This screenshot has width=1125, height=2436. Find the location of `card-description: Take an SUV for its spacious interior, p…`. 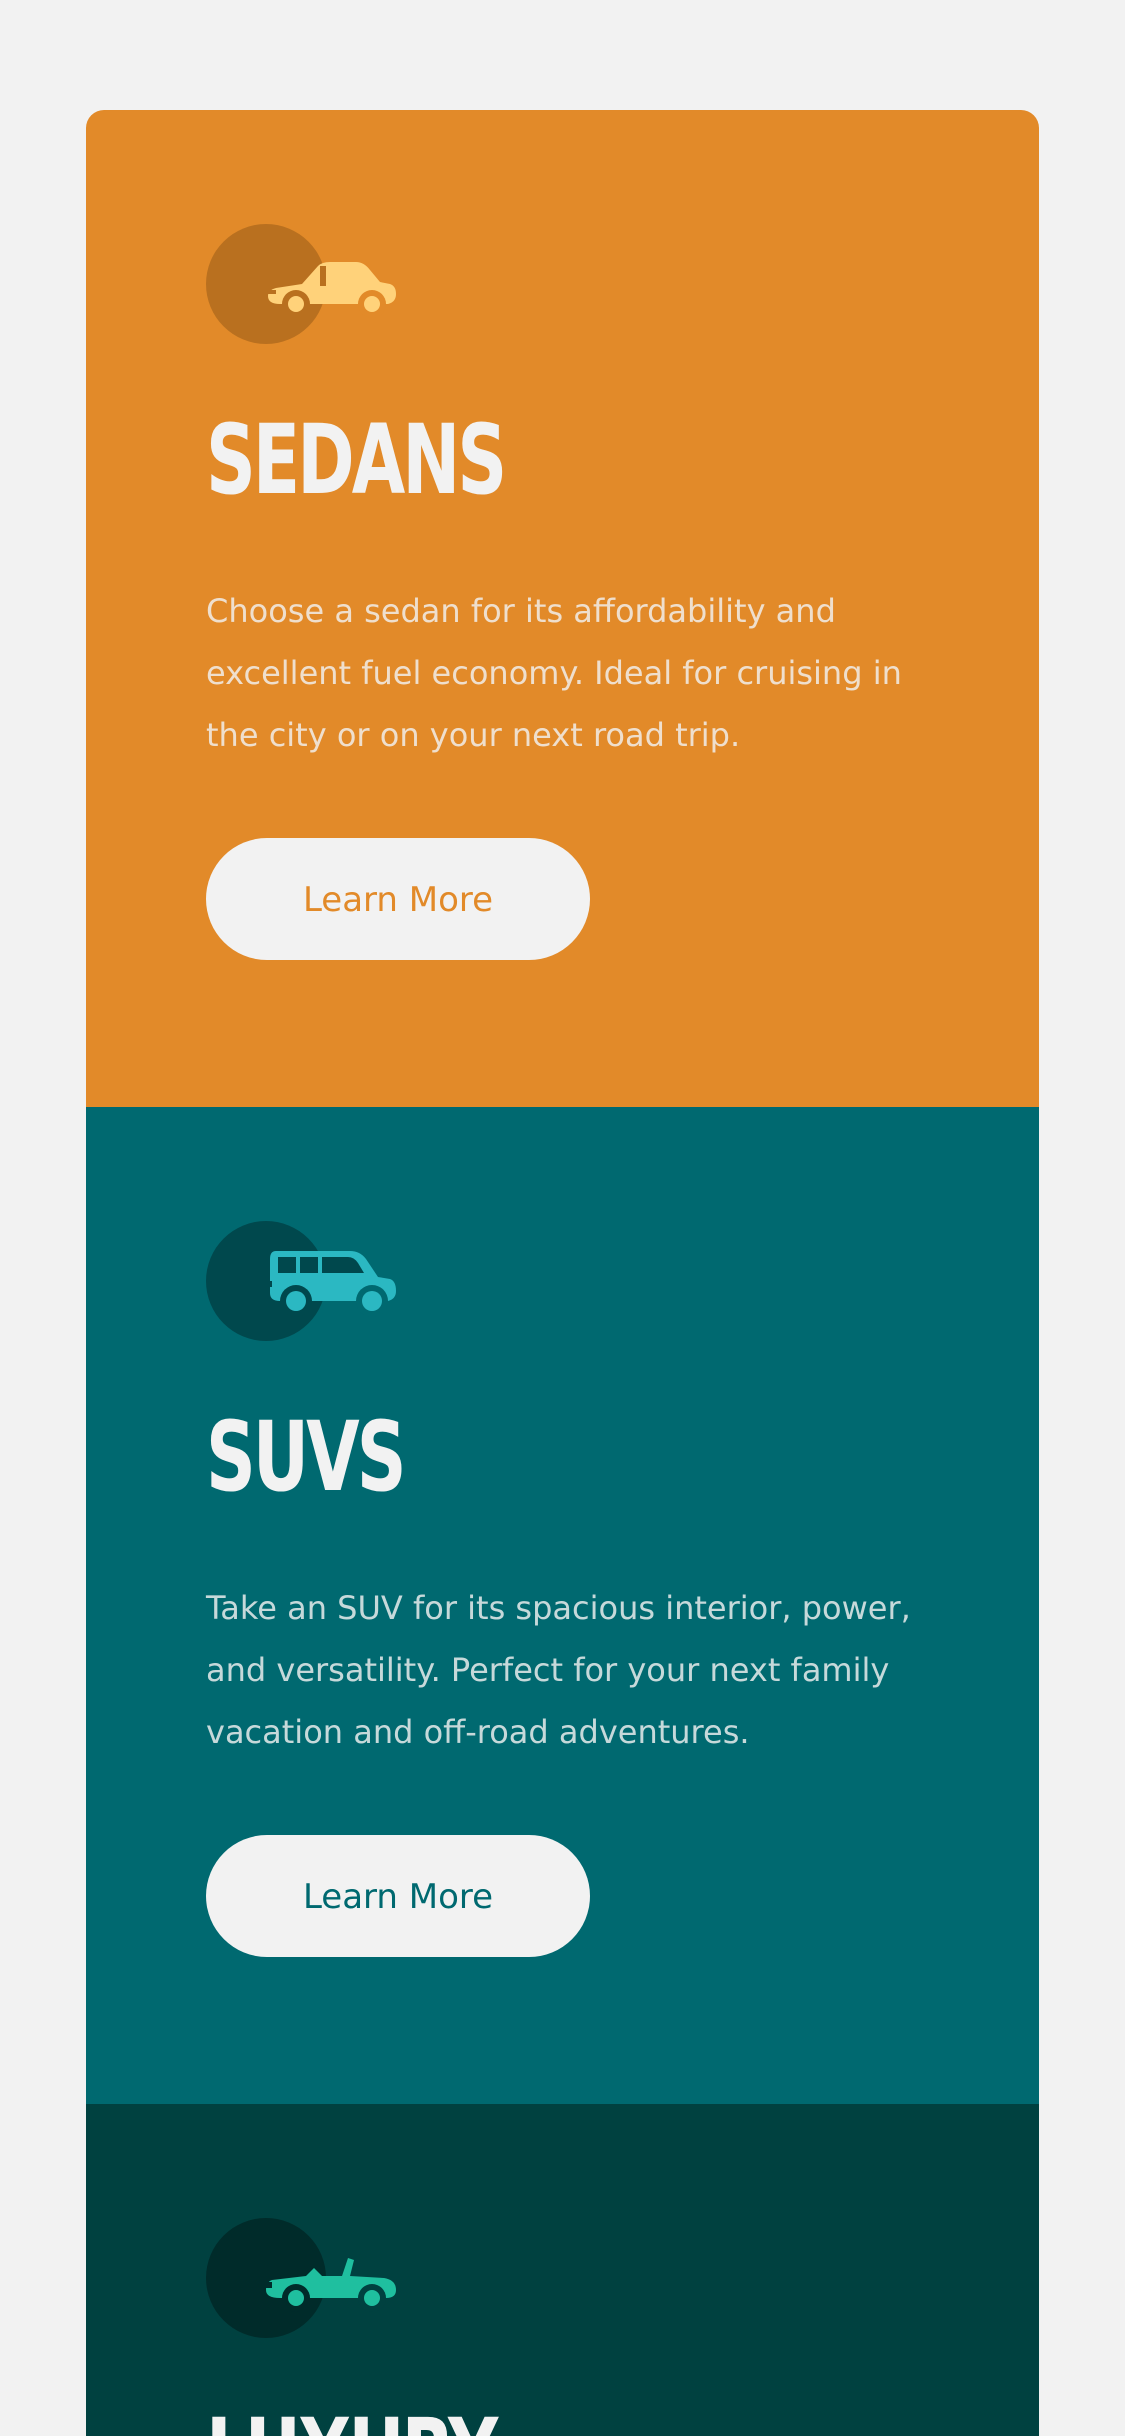

card-description: Take an SUV for its spacious interior, p… is located at coordinates (558, 1670).